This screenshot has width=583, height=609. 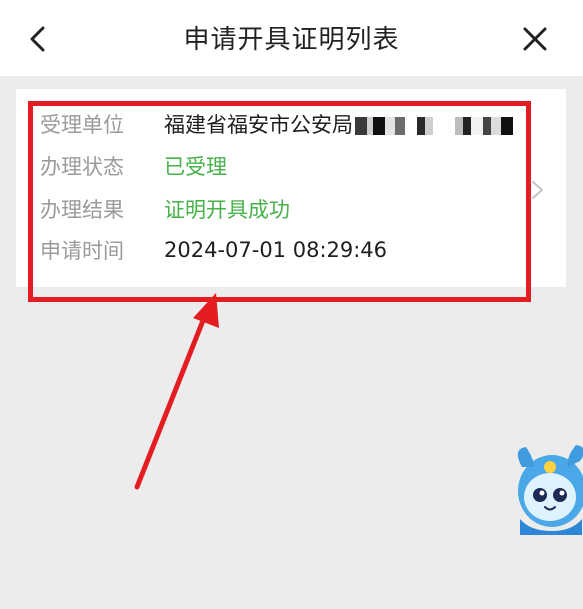 I want to click on application-time-label: 申请时间, so click(x=82, y=251).